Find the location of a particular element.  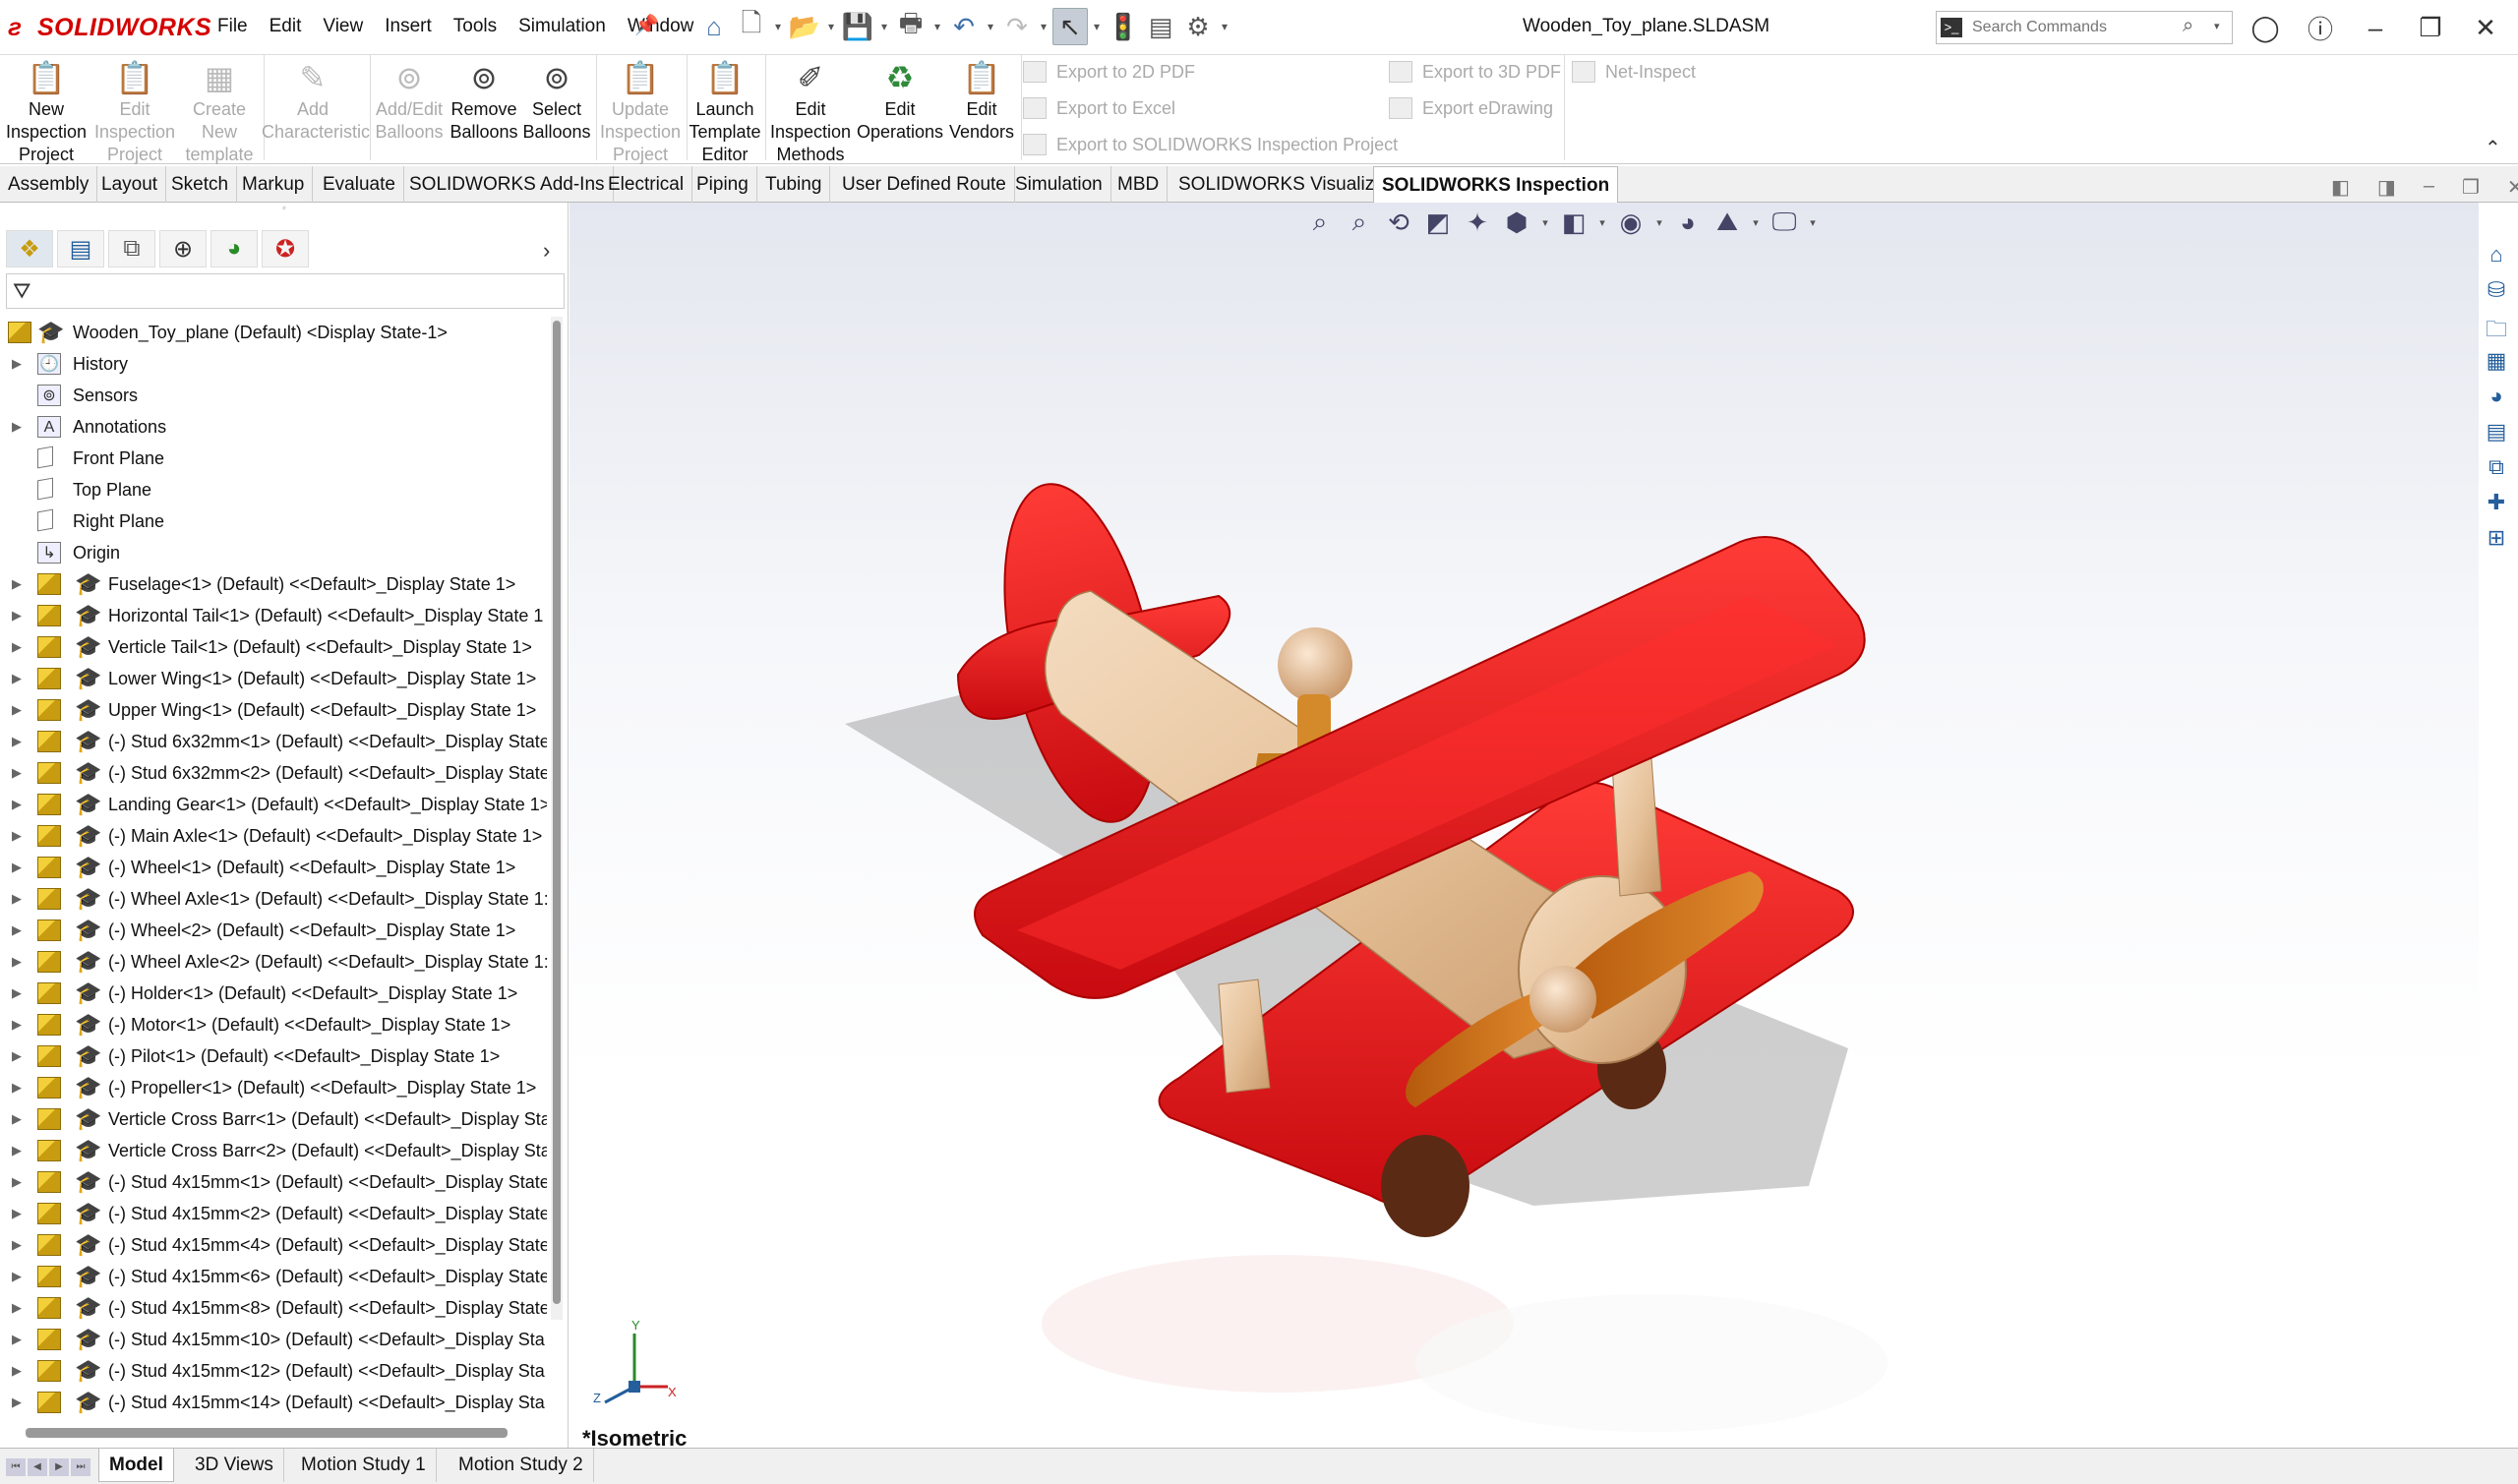

display-manager-tab-icon: ◕ is located at coordinates (234, 249).